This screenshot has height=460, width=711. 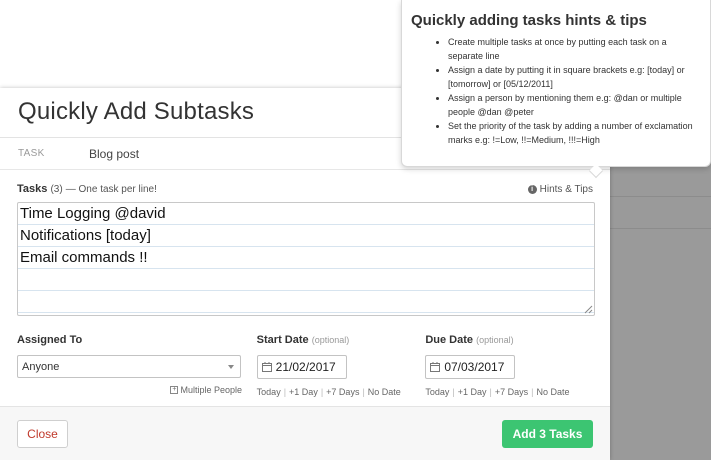 What do you see at coordinates (511, 392) in the screenshot?
I see `due-plus7-link: +7 Days` at bounding box center [511, 392].